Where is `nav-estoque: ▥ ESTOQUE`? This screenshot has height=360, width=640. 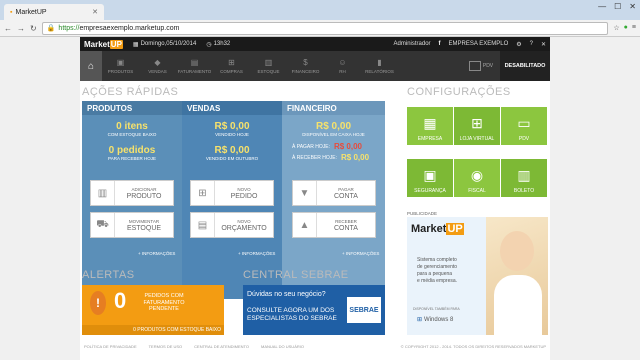 nav-estoque: ▥ ESTOQUE is located at coordinates (268, 66).